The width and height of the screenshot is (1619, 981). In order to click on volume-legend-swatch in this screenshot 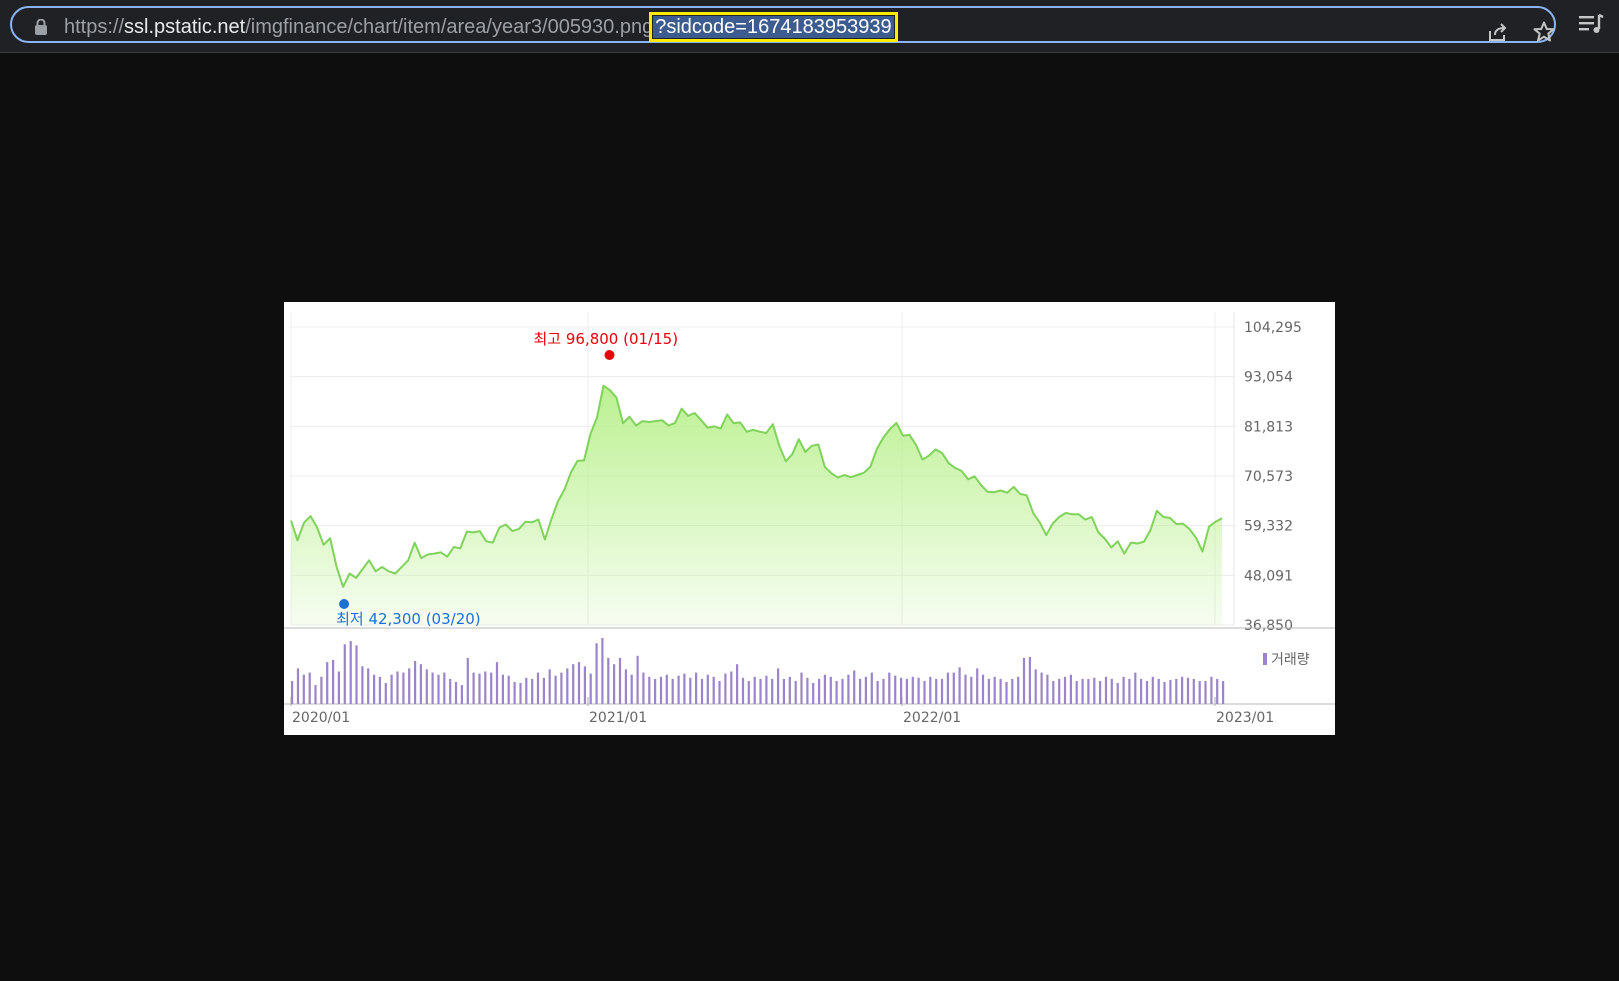, I will do `click(1265, 659)`.